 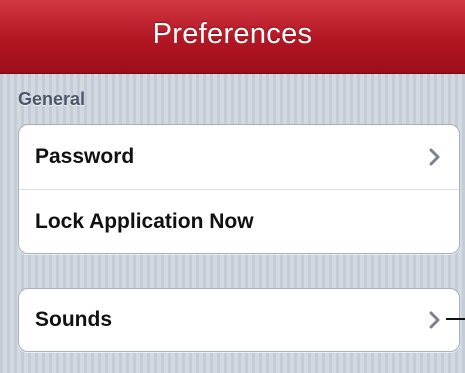 I want to click on sounds-label: Sounds, so click(x=73, y=319).